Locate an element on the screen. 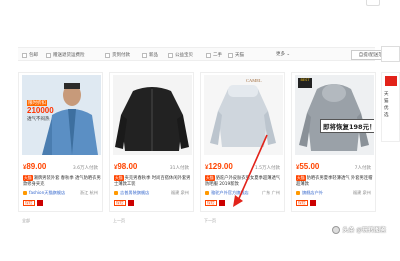 Image resolution: width=400 pixels, height=261 pixels. side-ad-text: 优 is located at coordinates (386, 108).